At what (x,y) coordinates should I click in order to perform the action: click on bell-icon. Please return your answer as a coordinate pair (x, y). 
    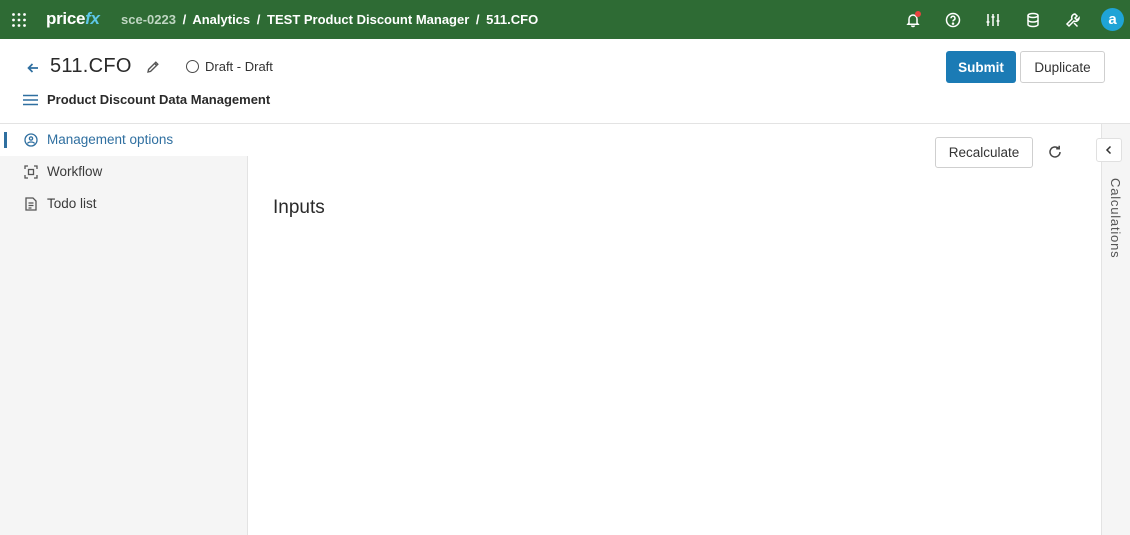
    Looking at the image, I should click on (913, 20).